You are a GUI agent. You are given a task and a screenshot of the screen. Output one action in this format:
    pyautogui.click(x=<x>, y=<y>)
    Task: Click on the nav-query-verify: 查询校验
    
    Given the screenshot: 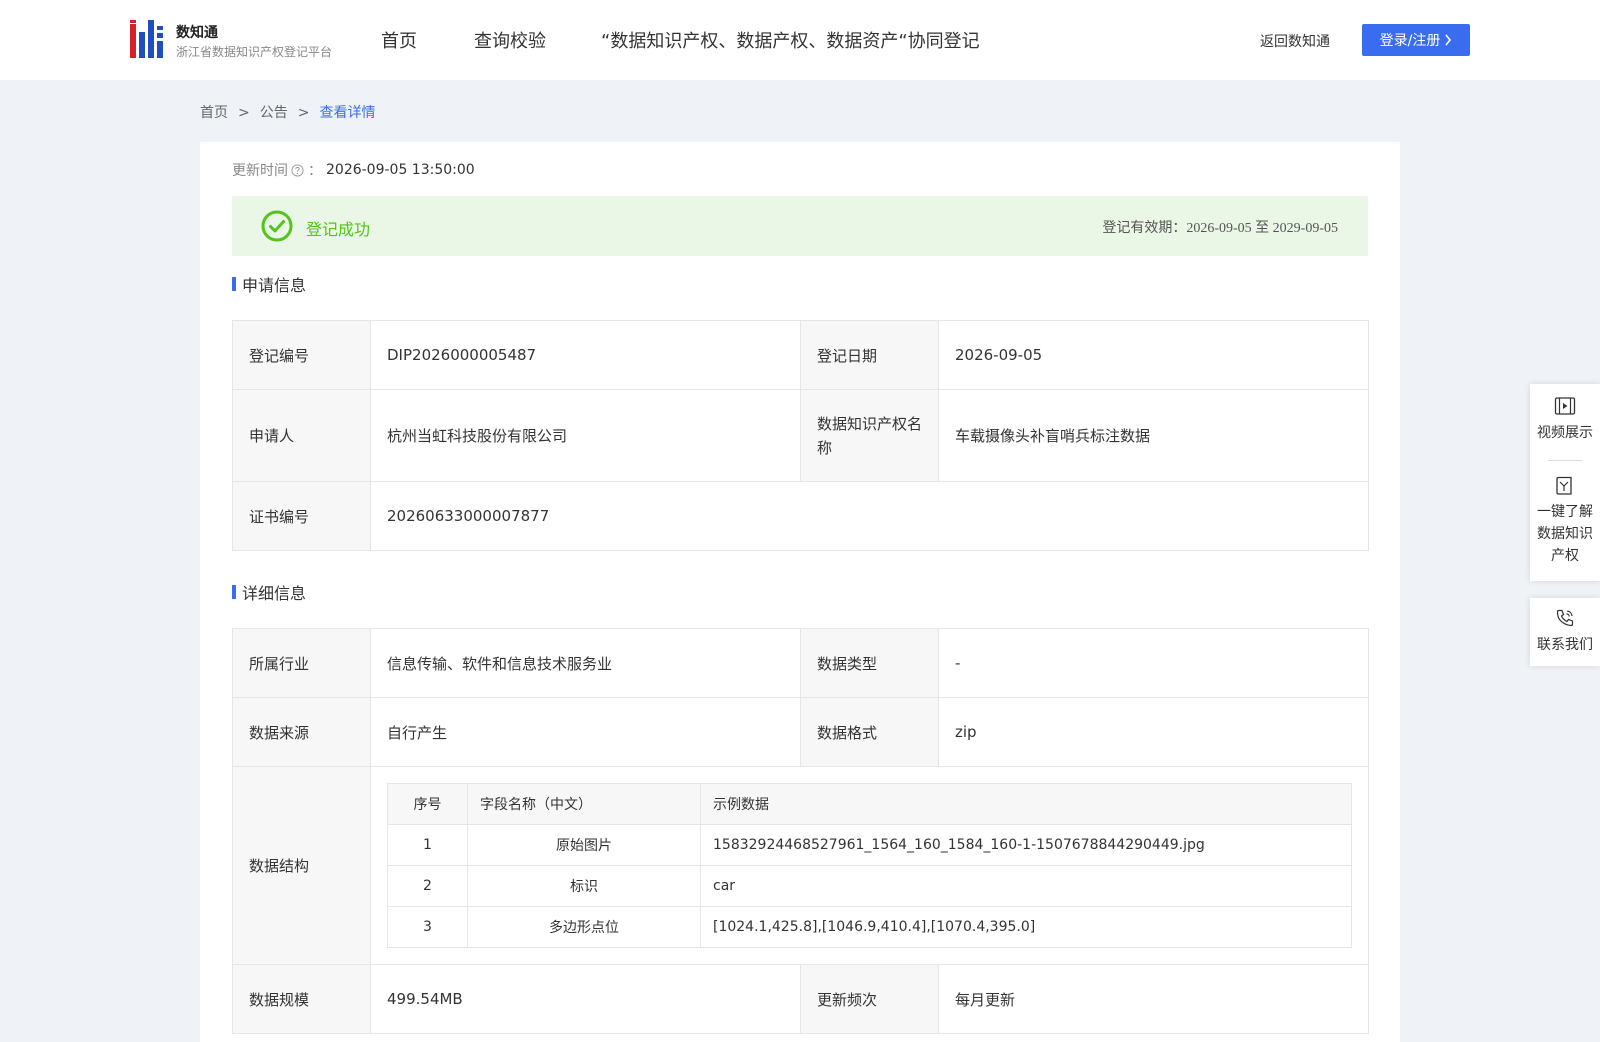 What is the action you would take?
    pyautogui.click(x=510, y=40)
    